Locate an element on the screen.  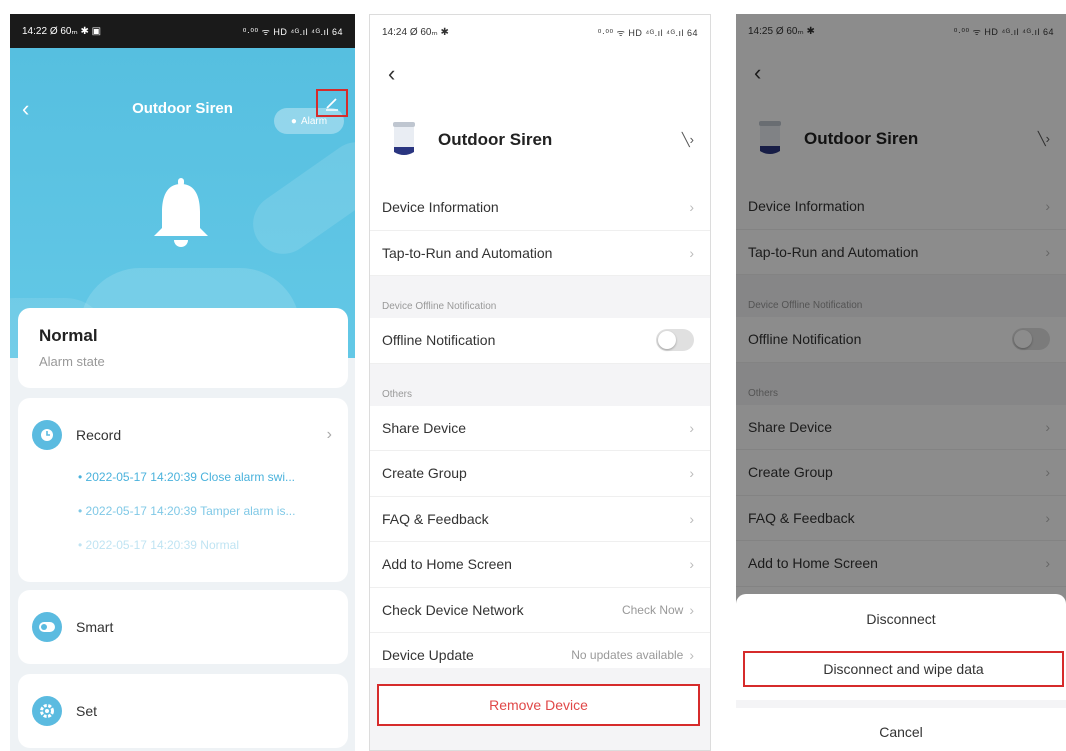
set-card: Set is located at coordinates (183, 711).